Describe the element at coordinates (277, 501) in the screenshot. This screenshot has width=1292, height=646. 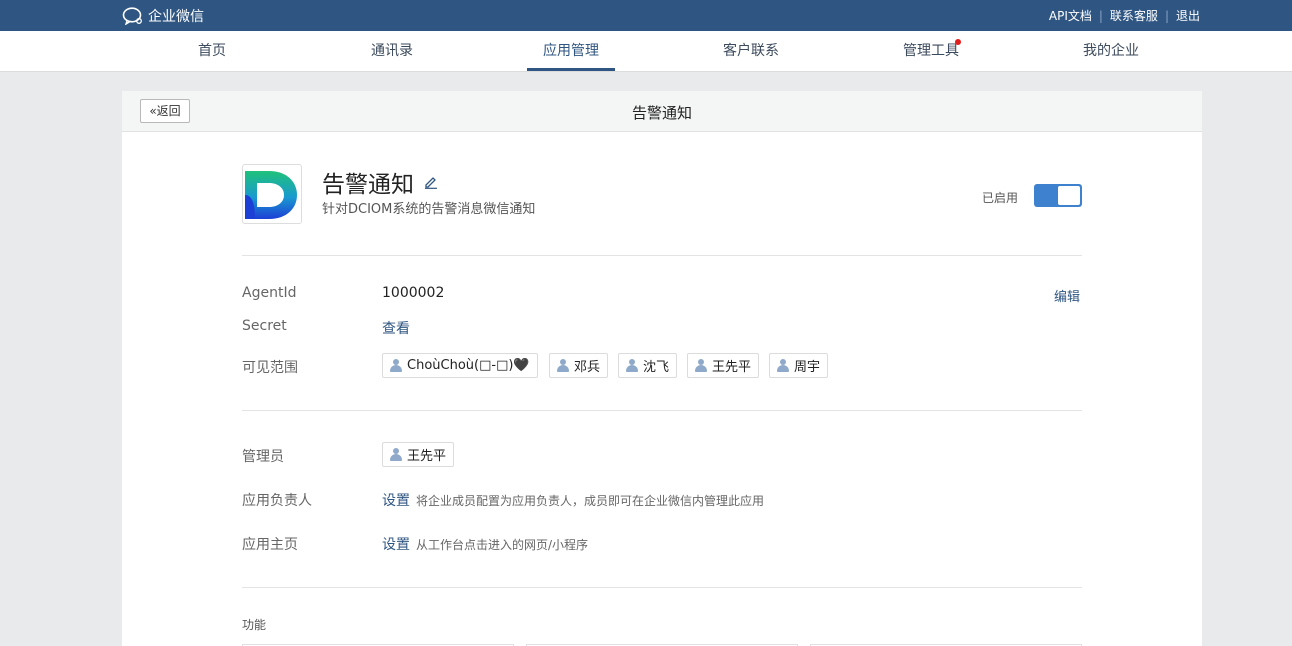
I see `owner-label: 应用负责人` at that location.